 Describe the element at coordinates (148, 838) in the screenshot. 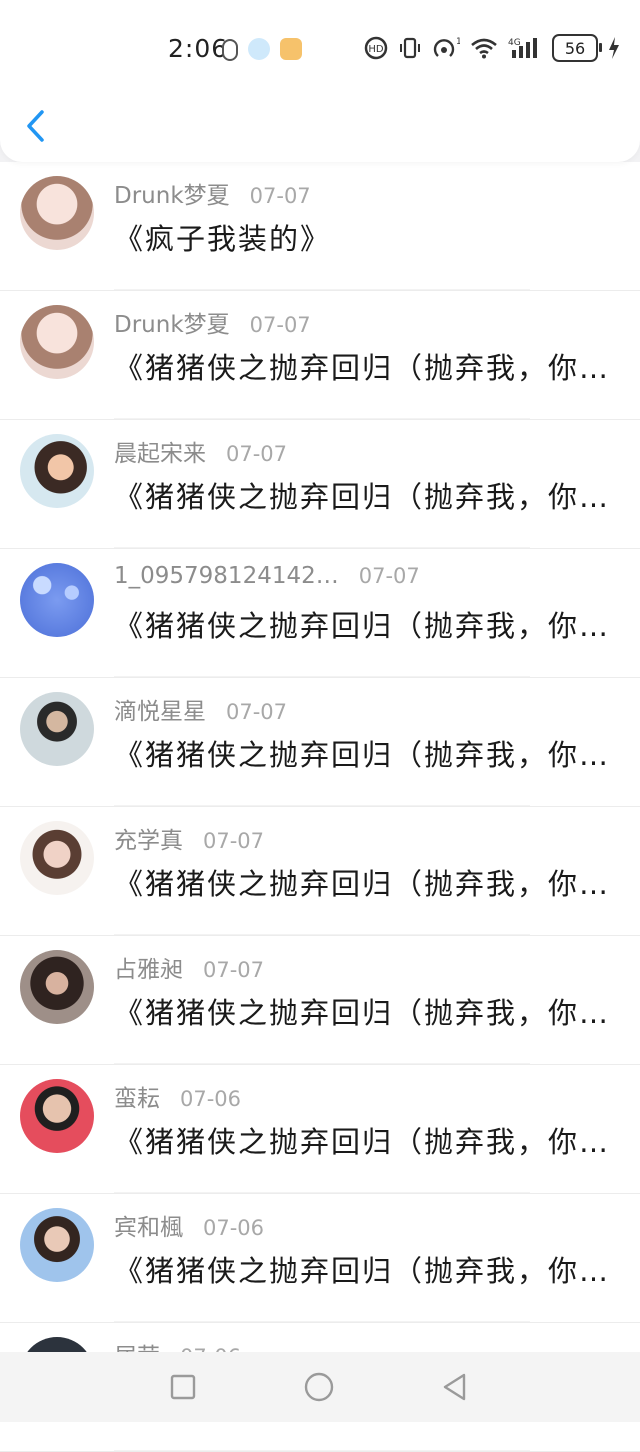

I see `user-name: 充学真` at that location.